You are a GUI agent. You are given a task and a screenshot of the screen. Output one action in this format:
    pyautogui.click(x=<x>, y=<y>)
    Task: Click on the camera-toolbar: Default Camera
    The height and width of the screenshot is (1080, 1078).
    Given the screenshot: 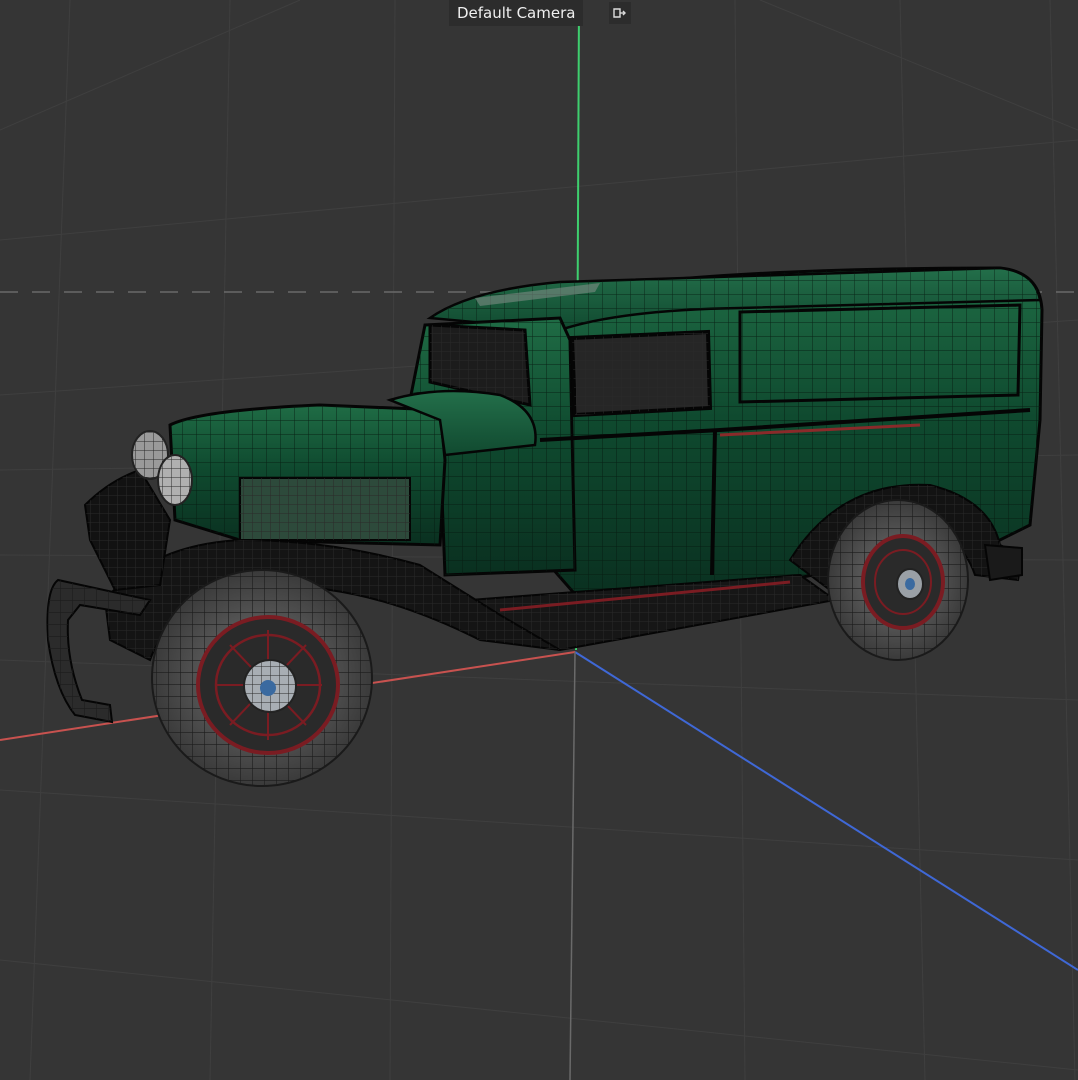 What is the action you would take?
    pyautogui.click(x=540, y=13)
    